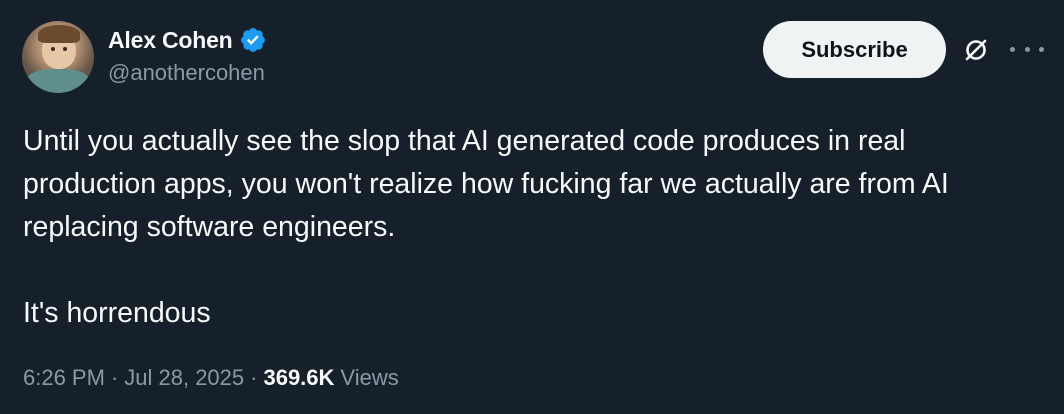 This screenshot has height=414, width=1064. I want to click on verified-badge-icon, so click(253, 40).